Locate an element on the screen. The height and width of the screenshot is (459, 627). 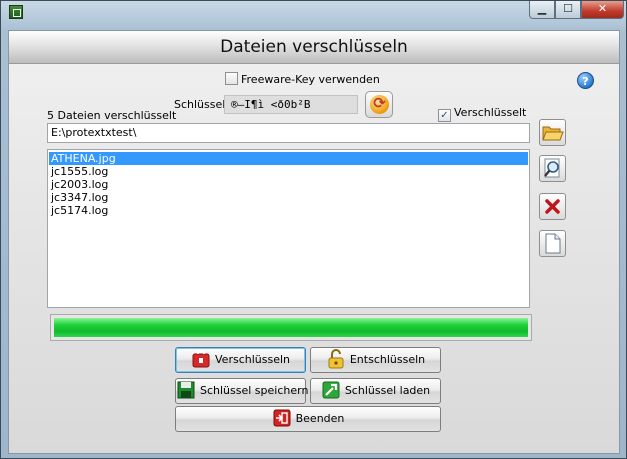
encrypted-checkbox-box: ✓ is located at coordinates (444, 115).